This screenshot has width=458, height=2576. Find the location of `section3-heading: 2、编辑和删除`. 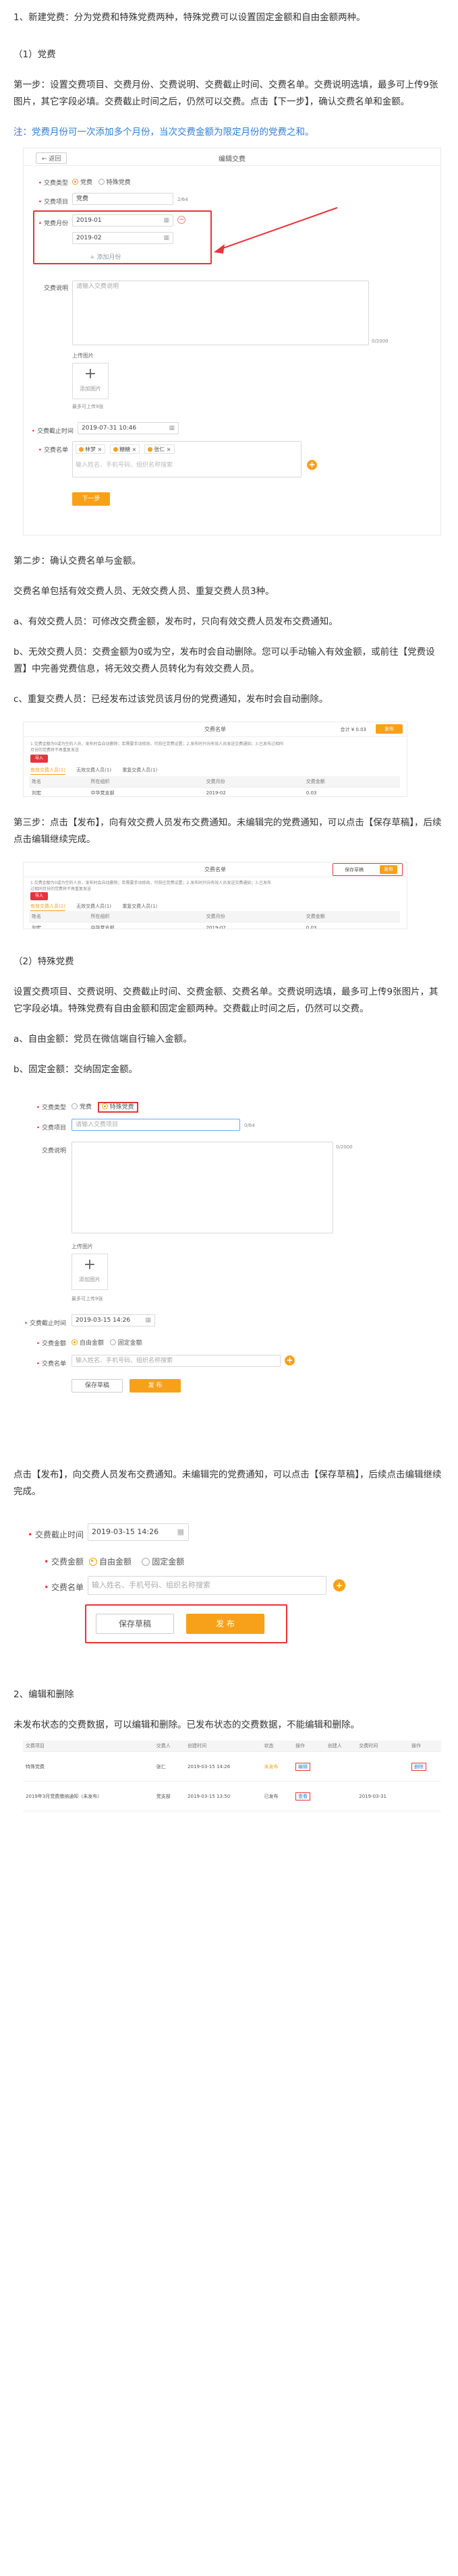

section3-heading: 2、编辑和删除 is located at coordinates (43, 1695).